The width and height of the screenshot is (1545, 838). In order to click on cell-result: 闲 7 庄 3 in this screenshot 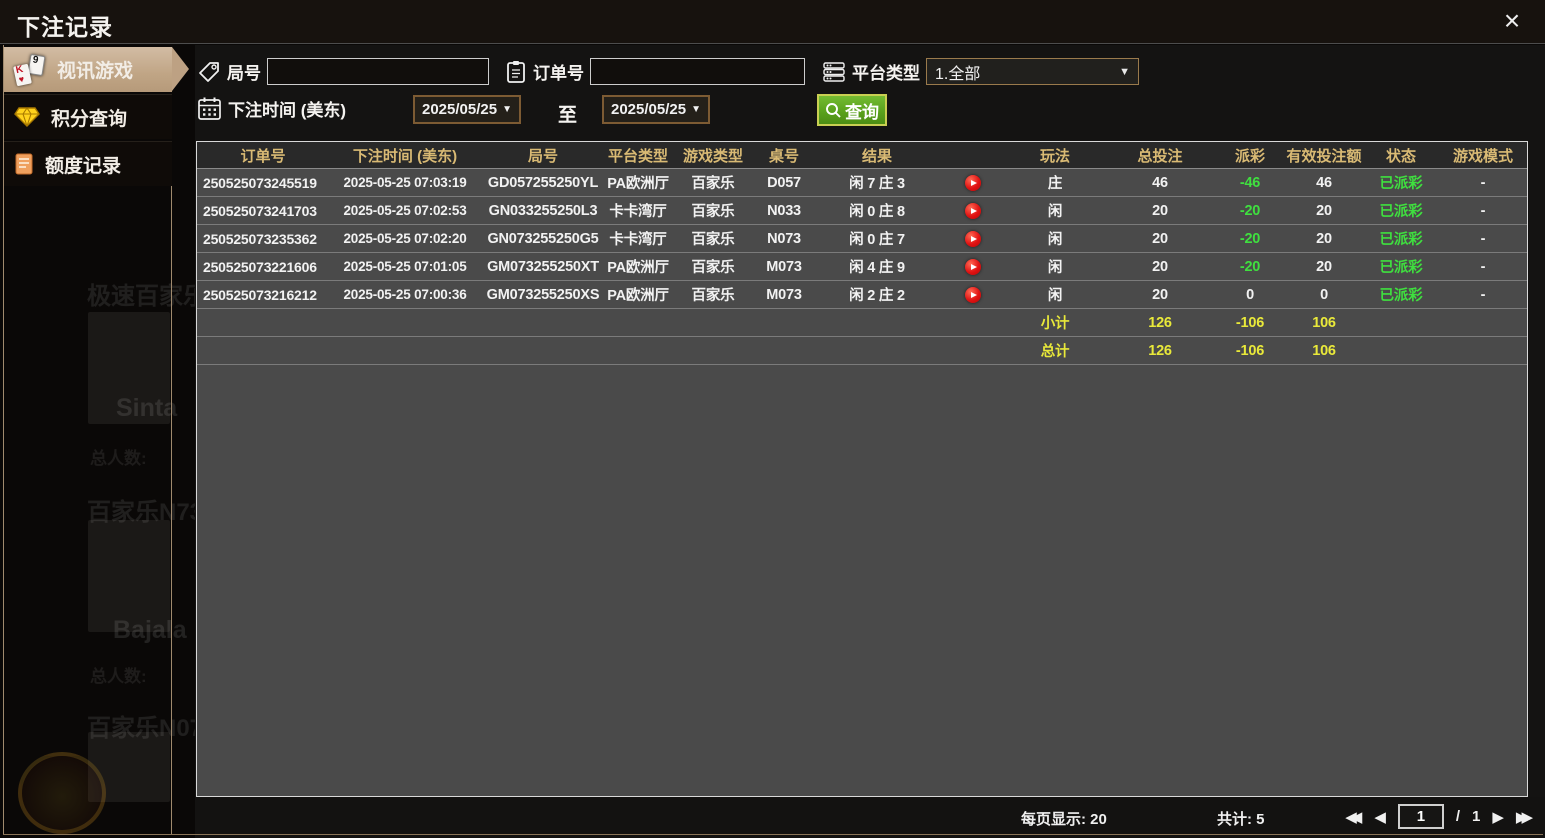, I will do `click(877, 184)`.